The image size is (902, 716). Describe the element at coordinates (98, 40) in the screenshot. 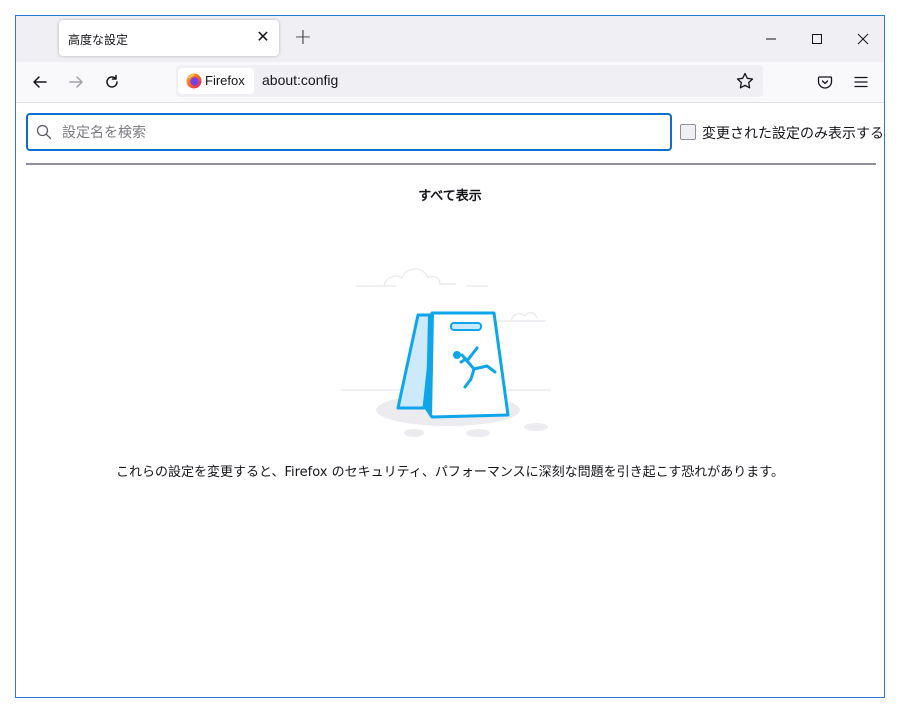

I see `tab-title: 高度な設定` at that location.